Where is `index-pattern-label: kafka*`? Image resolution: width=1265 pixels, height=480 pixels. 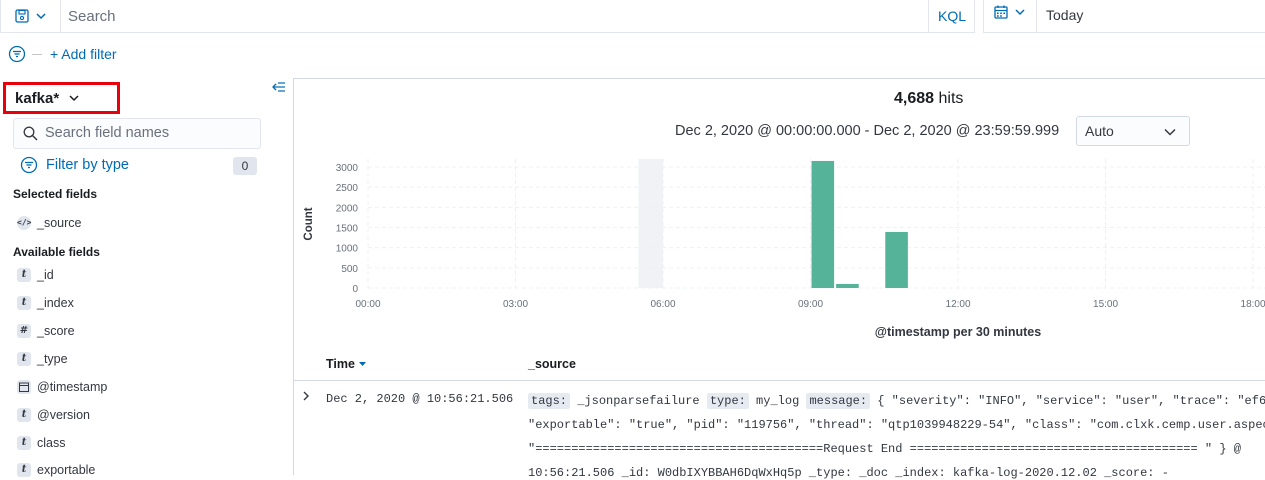 index-pattern-label: kafka* is located at coordinates (37, 98).